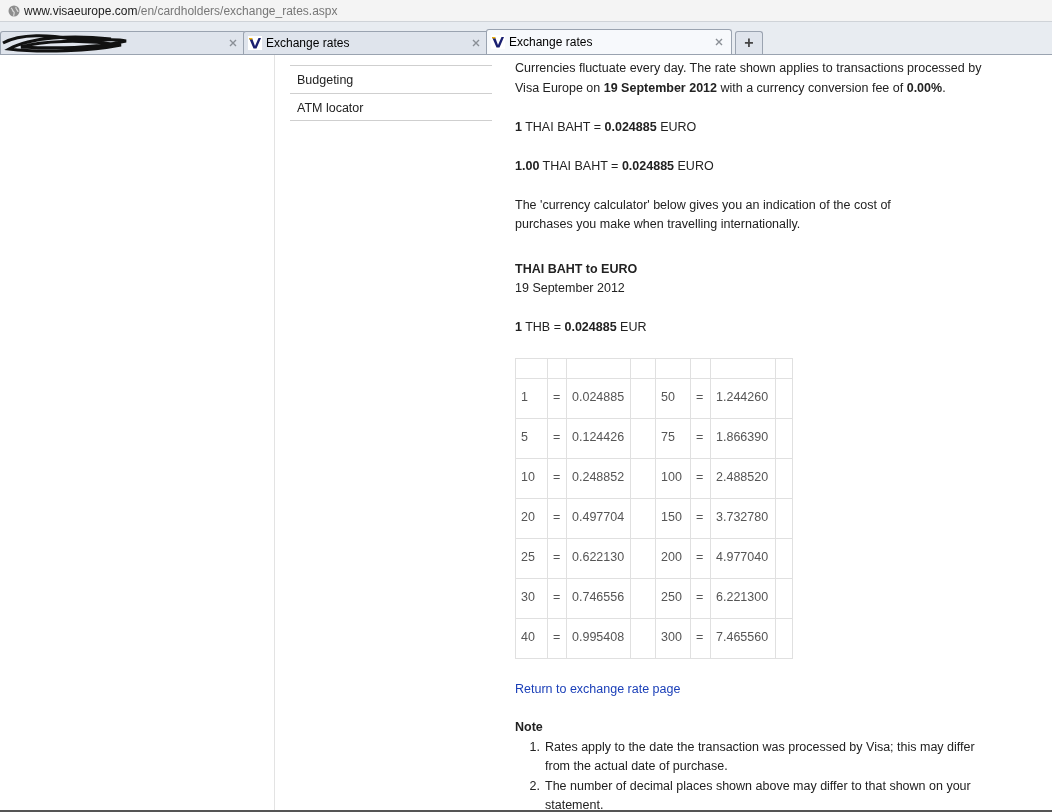 The height and width of the screenshot is (812, 1052). Describe the element at coordinates (742, 557) in the screenshot. I see `table-cell: 4.977040` at that location.